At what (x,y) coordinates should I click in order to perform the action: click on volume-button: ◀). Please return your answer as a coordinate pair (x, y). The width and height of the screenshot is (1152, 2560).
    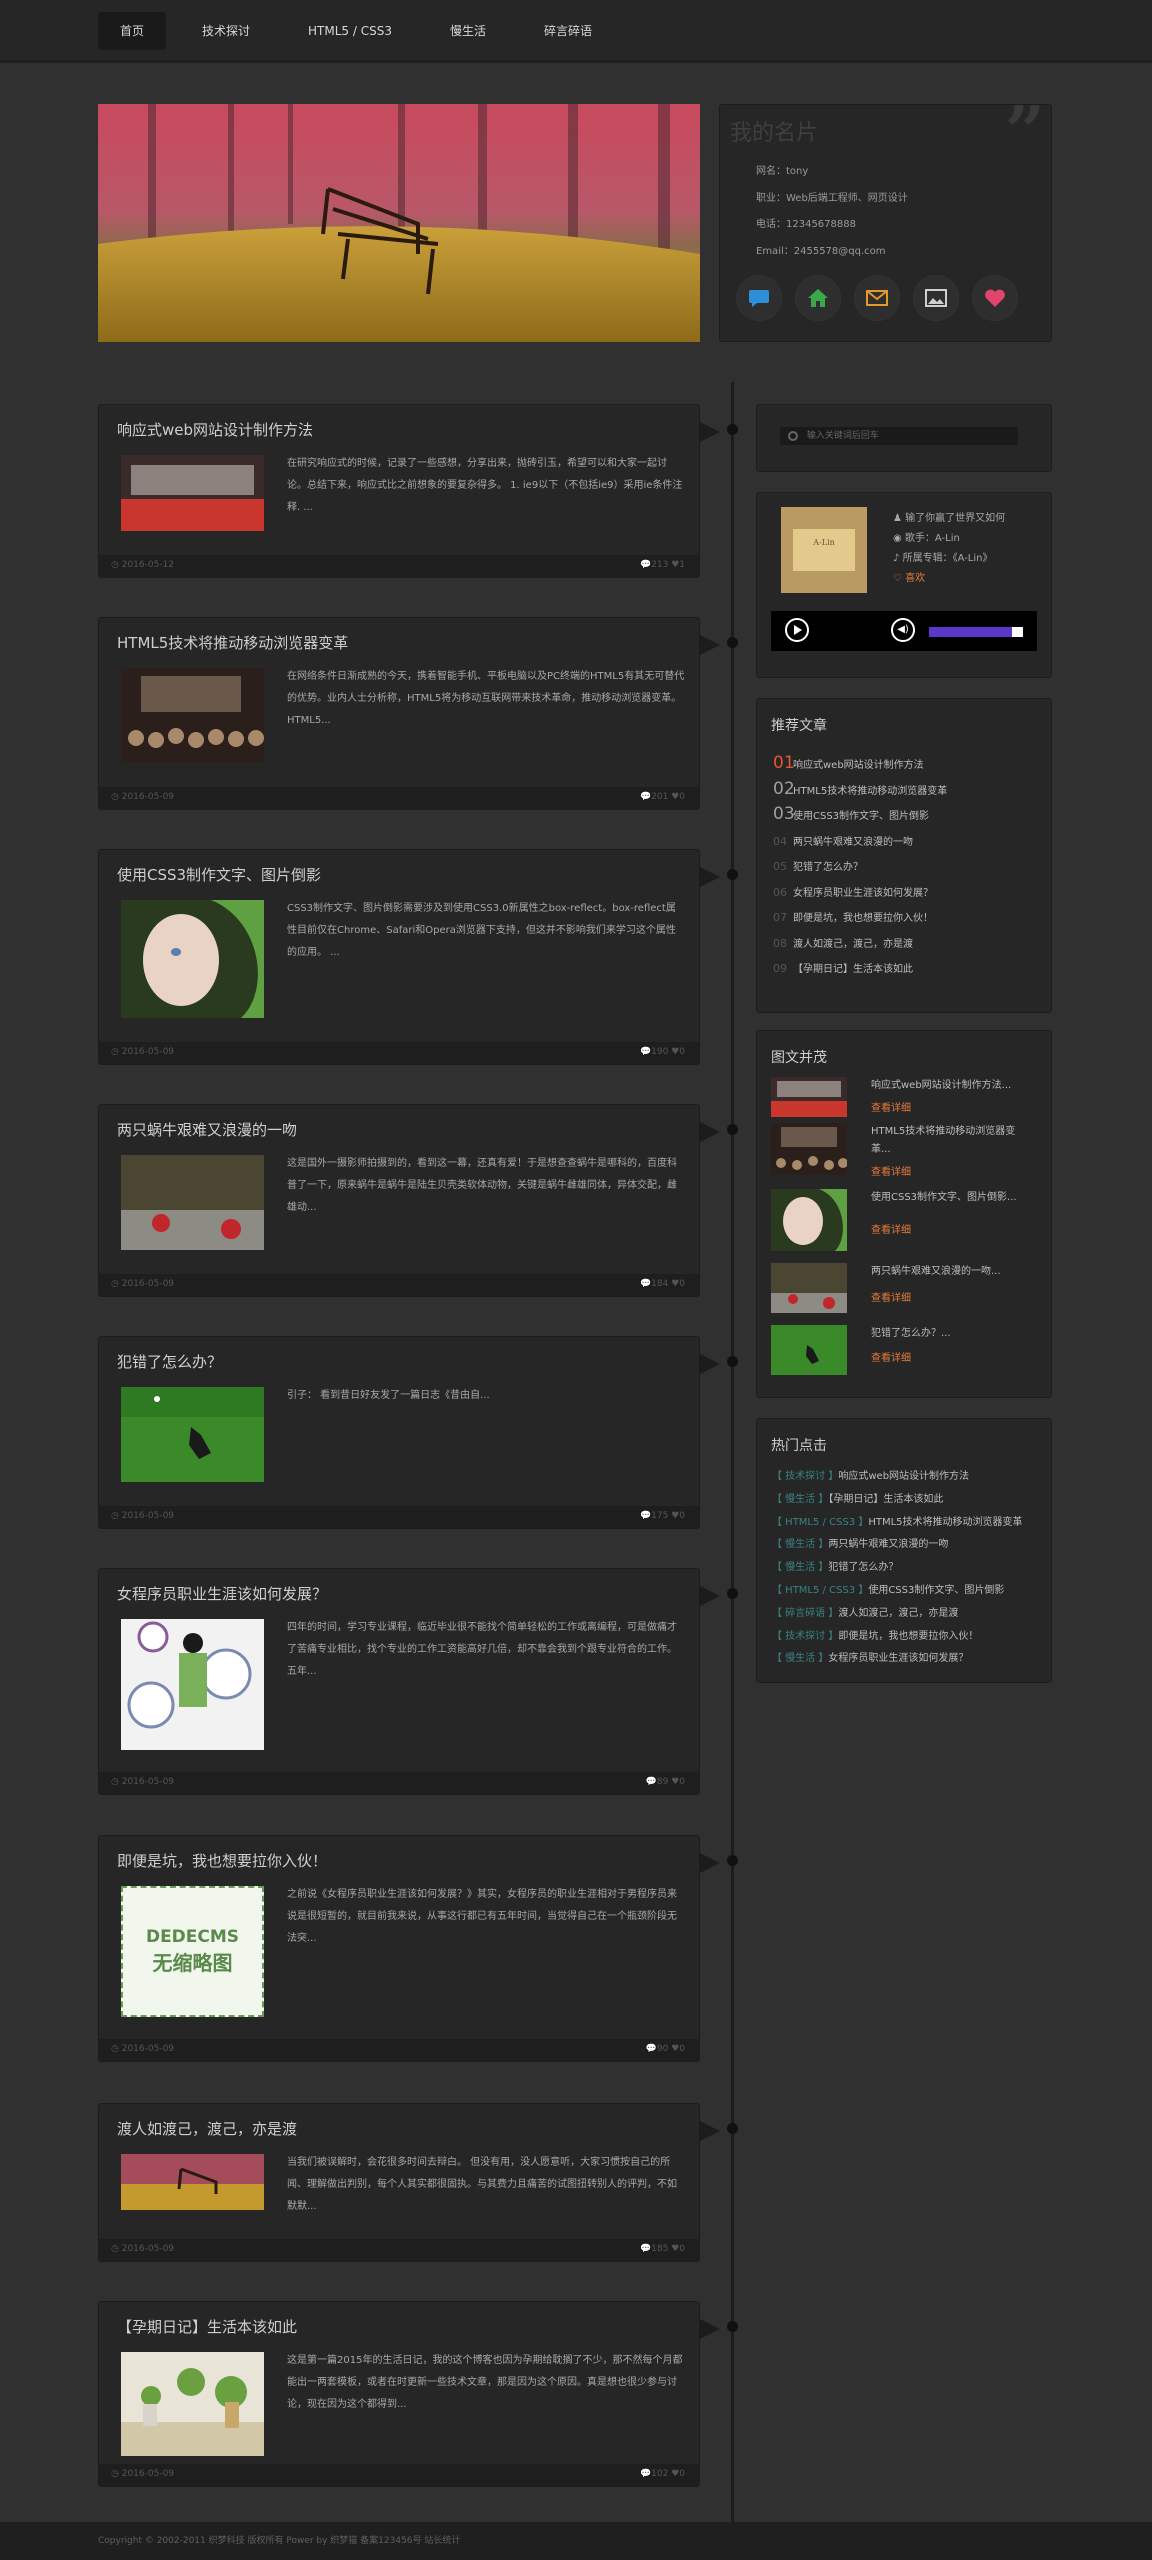
    Looking at the image, I should click on (903, 630).